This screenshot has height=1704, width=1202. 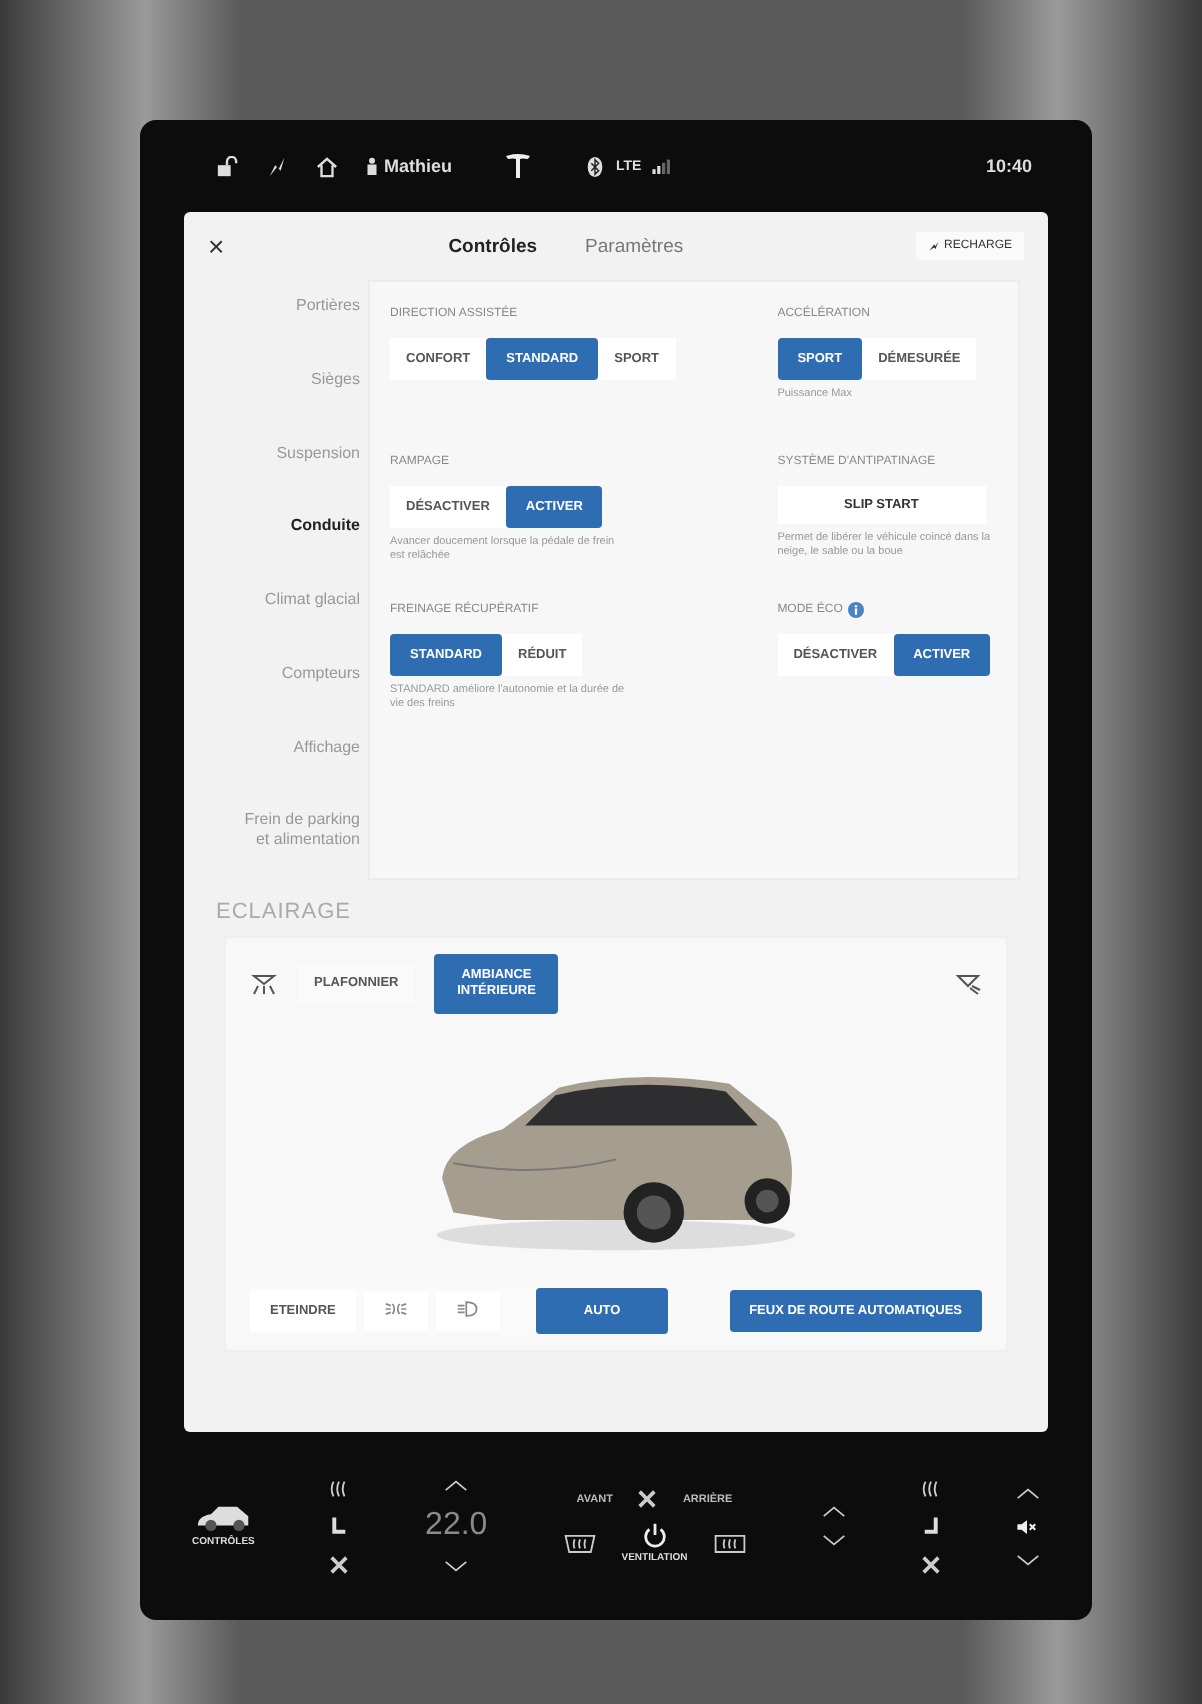 What do you see at coordinates (372, 166) in the screenshot?
I see `person-icon` at bounding box center [372, 166].